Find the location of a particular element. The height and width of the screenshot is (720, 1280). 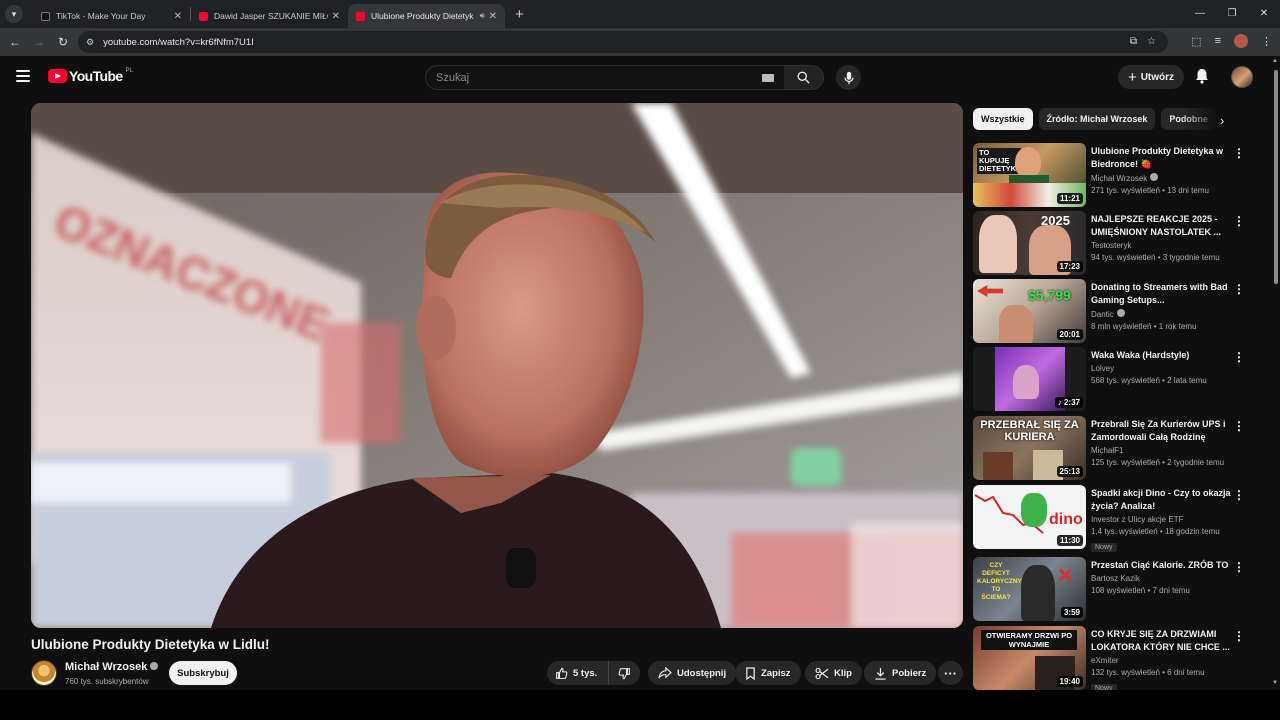

reload-icon: ↻ is located at coordinates (63, 42).